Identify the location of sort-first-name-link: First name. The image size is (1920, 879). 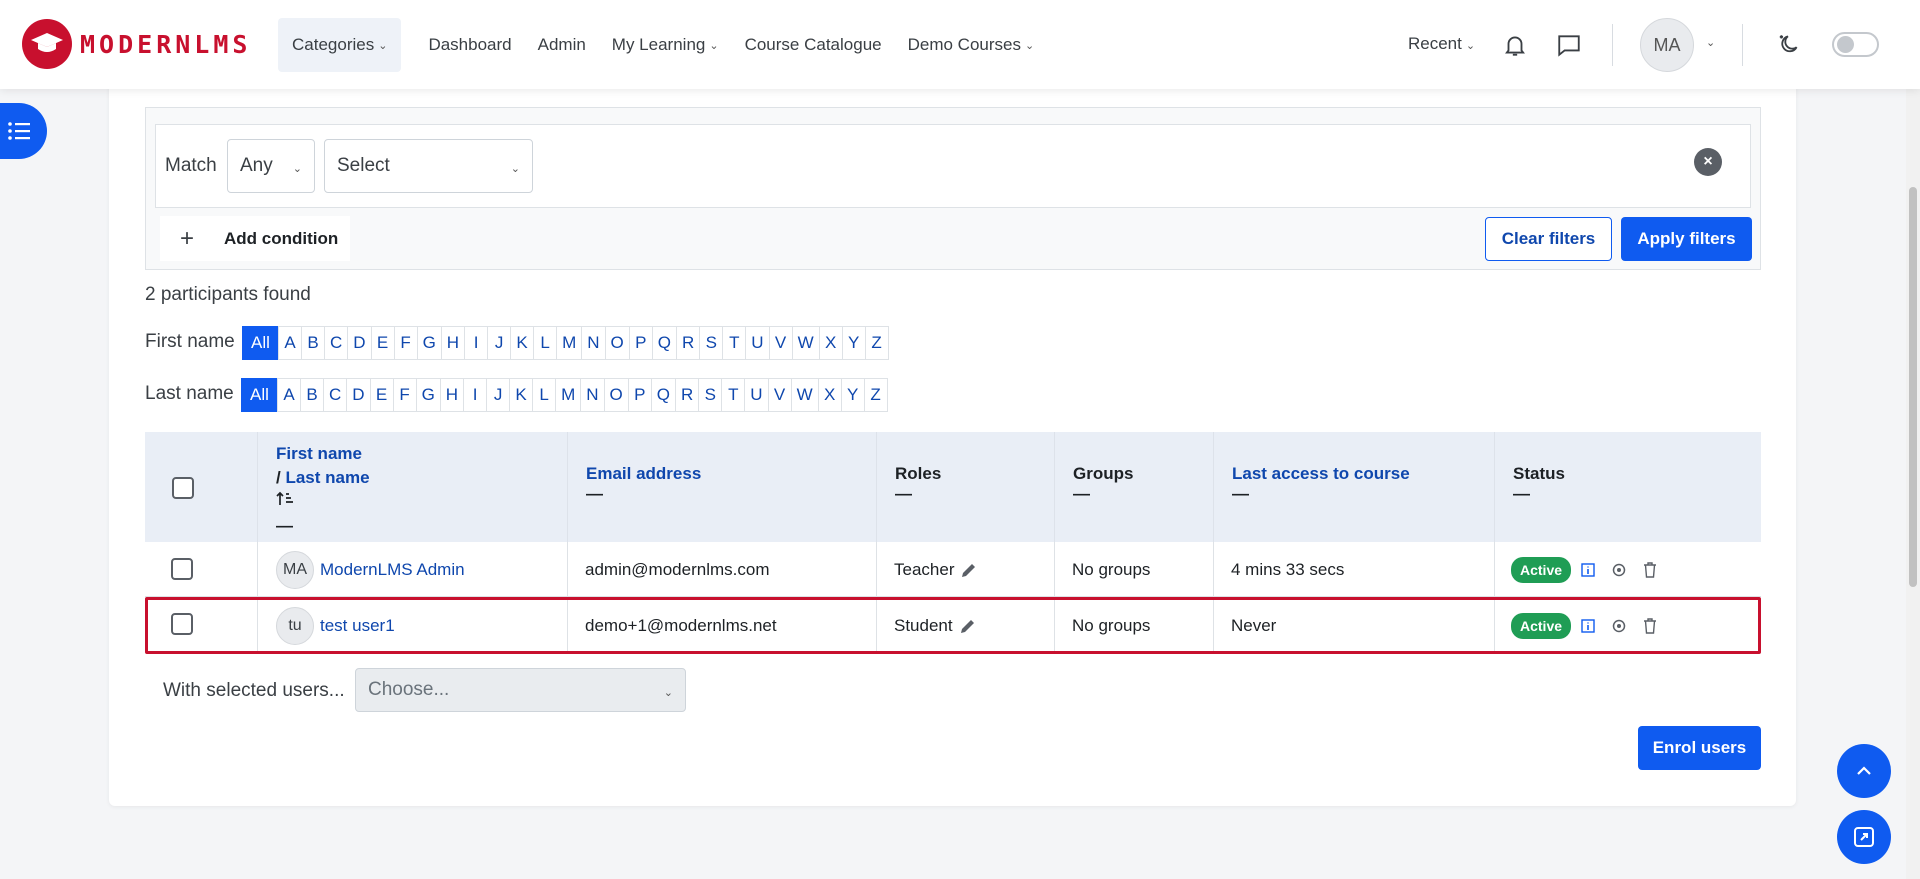
(319, 453).